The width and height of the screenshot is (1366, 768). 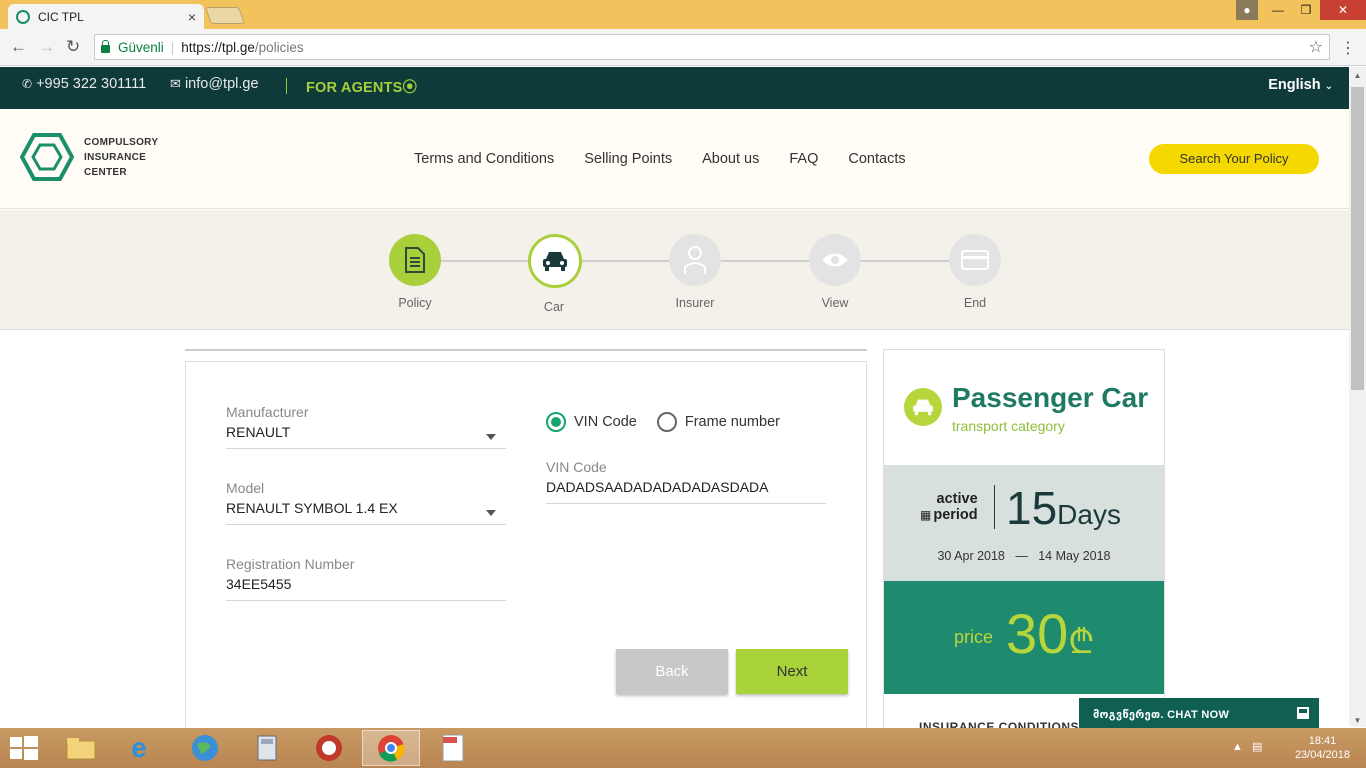 I want to click on url-path: /policies, so click(x=279, y=47).